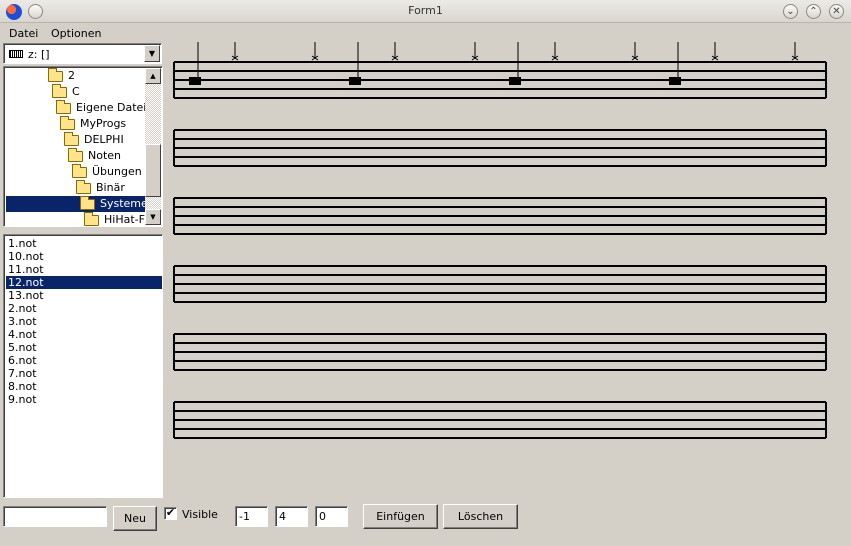 The height and width of the screenshot is (546, 851). I want to click on file-list-item: 10.not, so click(84, 256).